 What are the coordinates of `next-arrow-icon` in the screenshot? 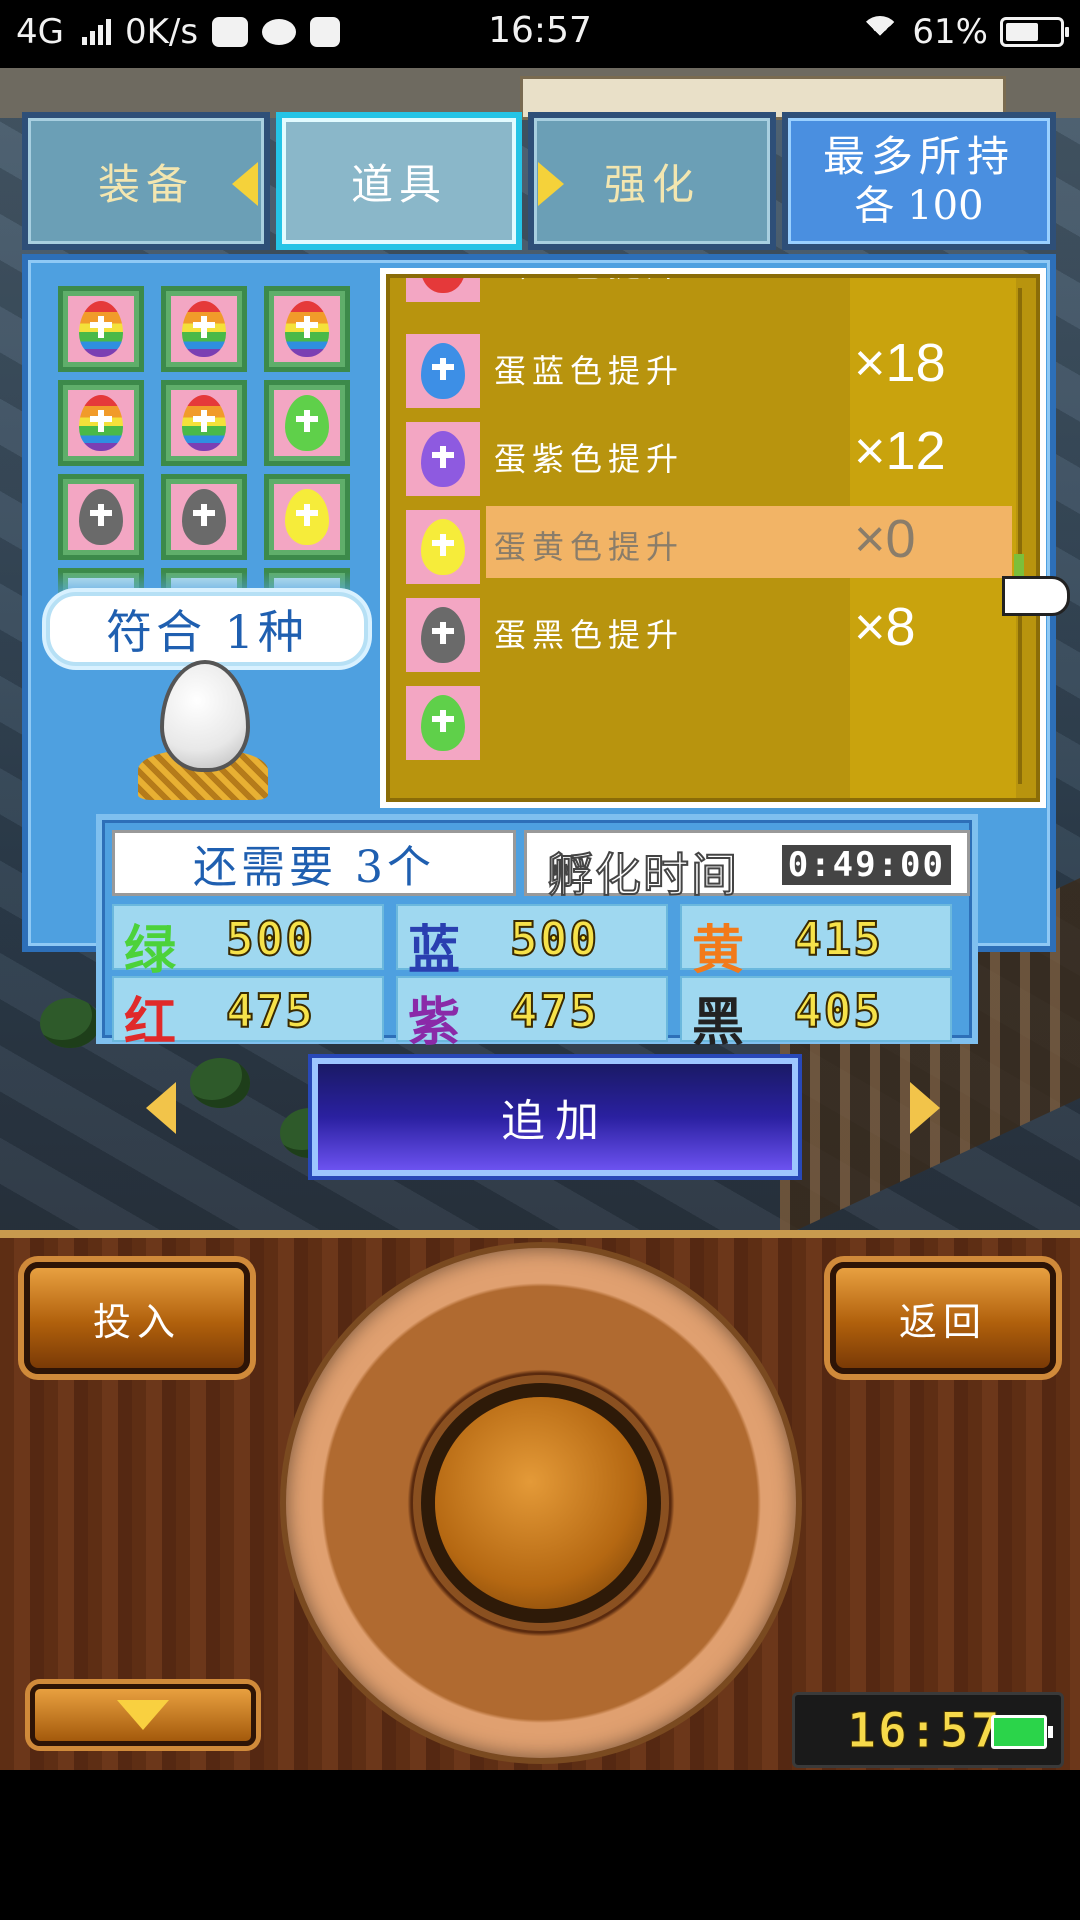 It's located at (925, 1108).